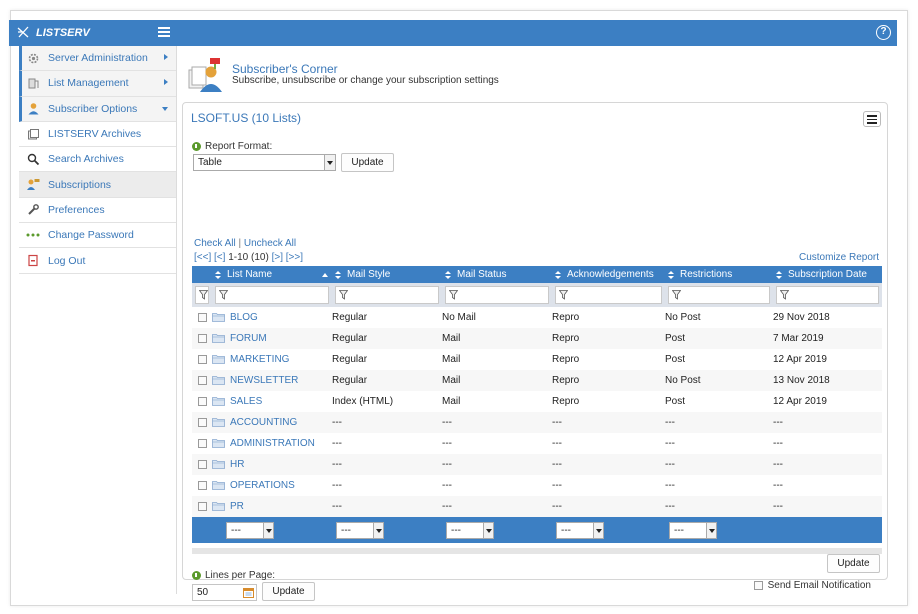 The height and width of the screenshot is (614, 918). What do you see at coordinates (387, 485) in the screenshot?
I see `cell-style: ---` at bounding box center [387, 485].